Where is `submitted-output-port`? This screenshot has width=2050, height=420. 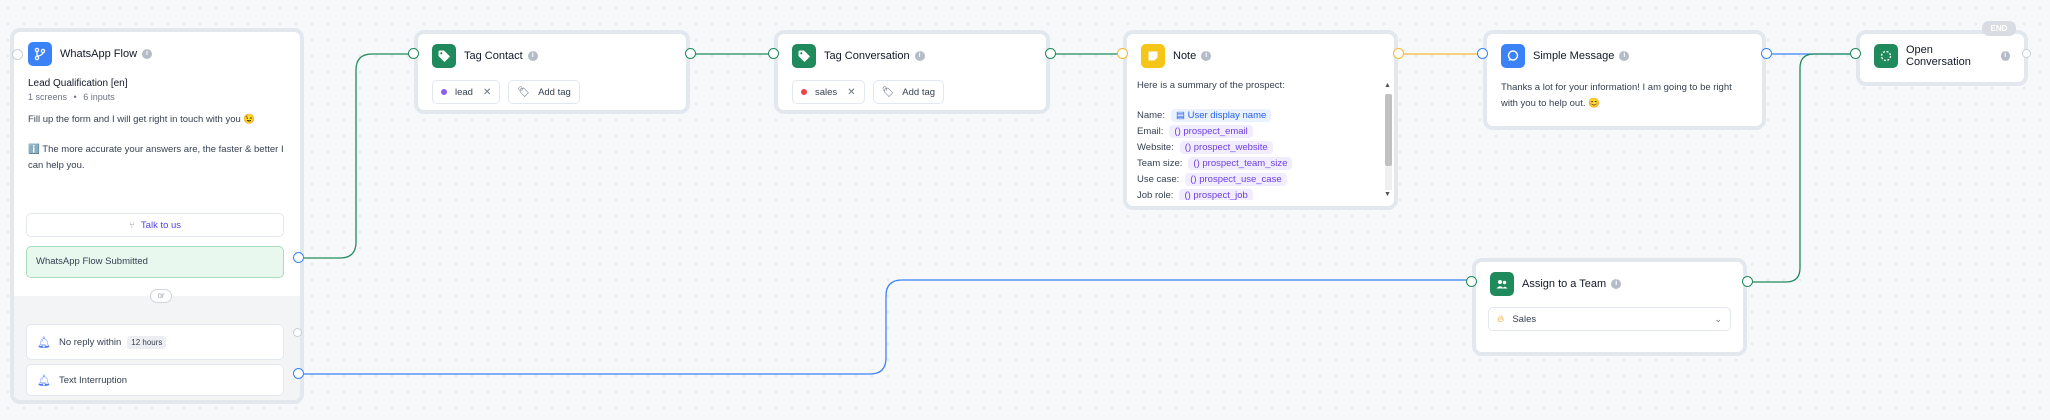 submitted-output-port is located at coordinates (298, 257).